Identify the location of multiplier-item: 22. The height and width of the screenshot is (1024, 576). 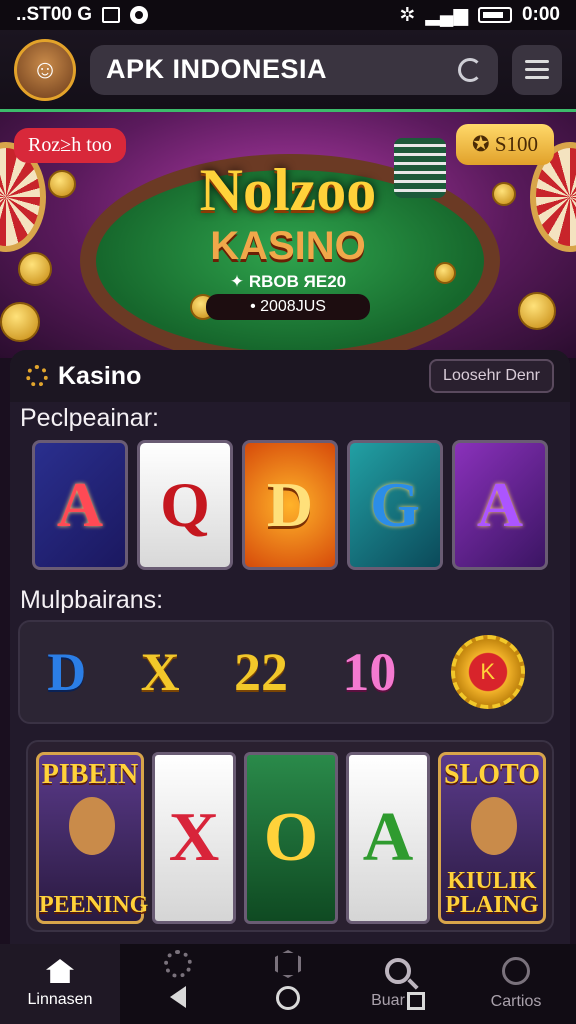
(261, 672).